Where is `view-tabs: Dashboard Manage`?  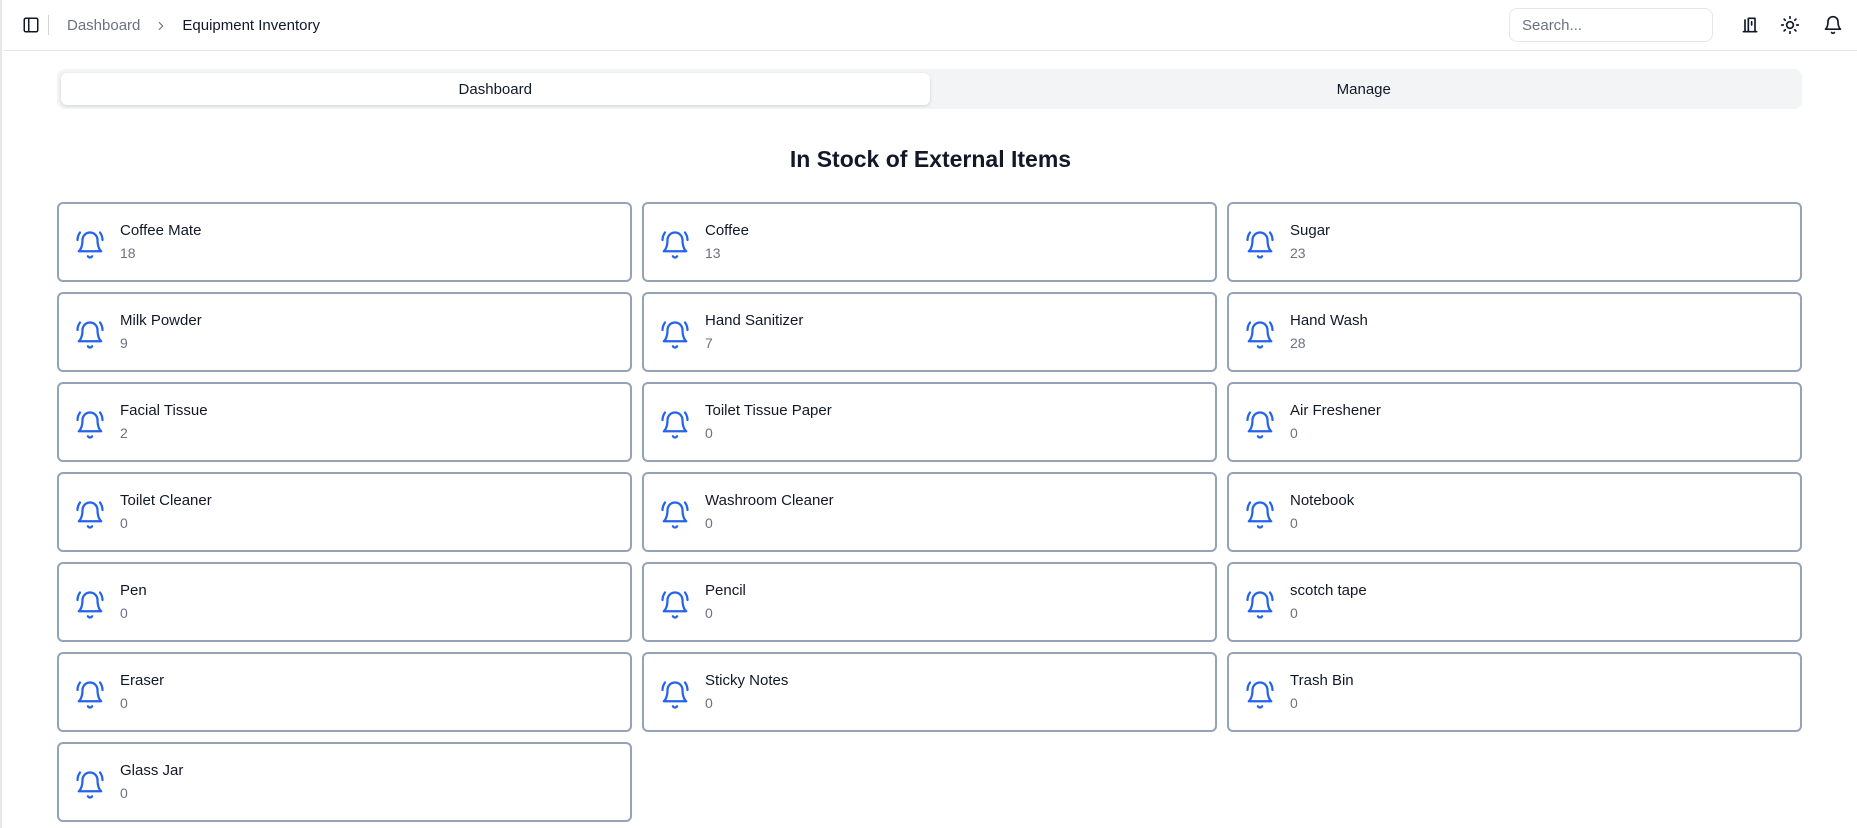 view-tabs: Dashboard Manage is located at coordinates (929, 89).